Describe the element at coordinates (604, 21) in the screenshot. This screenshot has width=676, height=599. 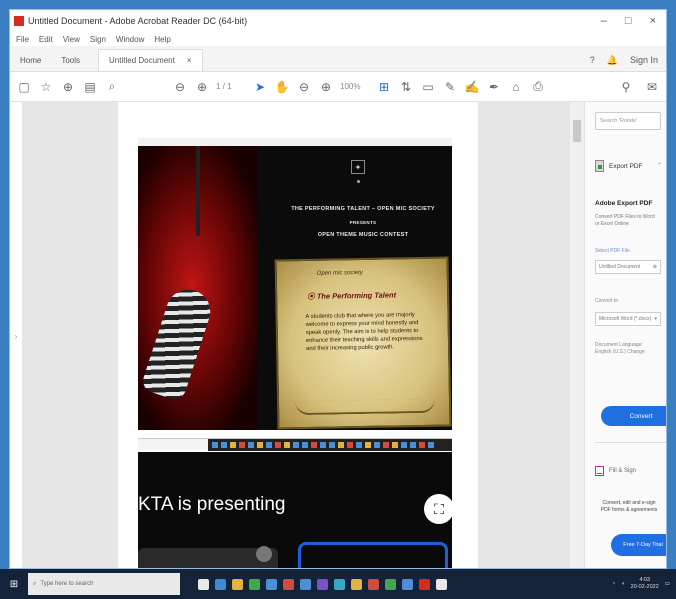
I see `minimize-icon: –` at that location.